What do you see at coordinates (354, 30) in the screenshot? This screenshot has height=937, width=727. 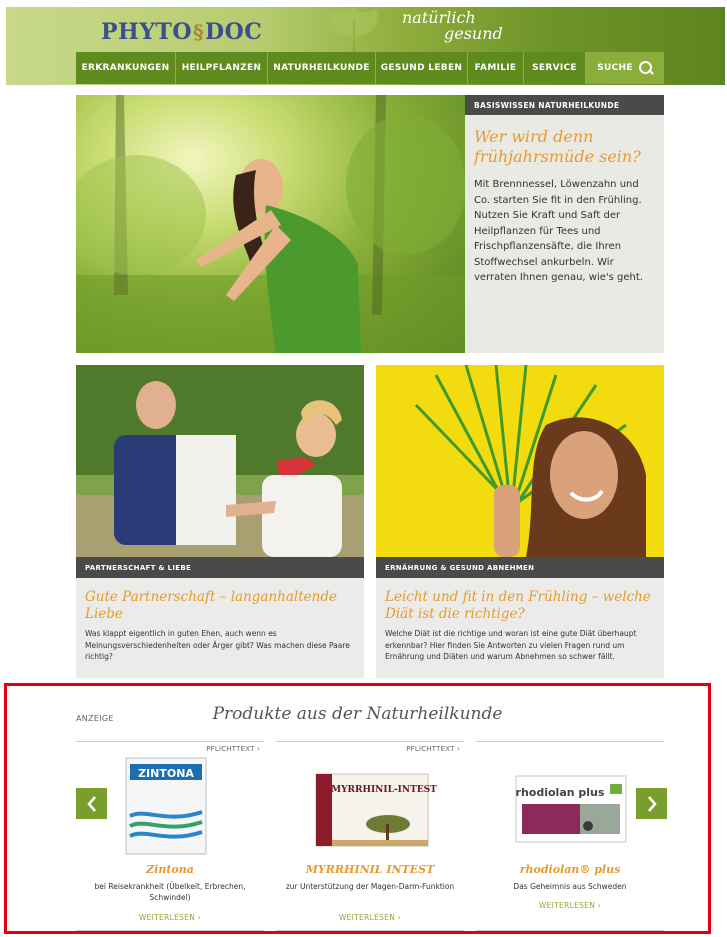 I see `ginkgo-leaf-icon` at bounding box center [354, 30].